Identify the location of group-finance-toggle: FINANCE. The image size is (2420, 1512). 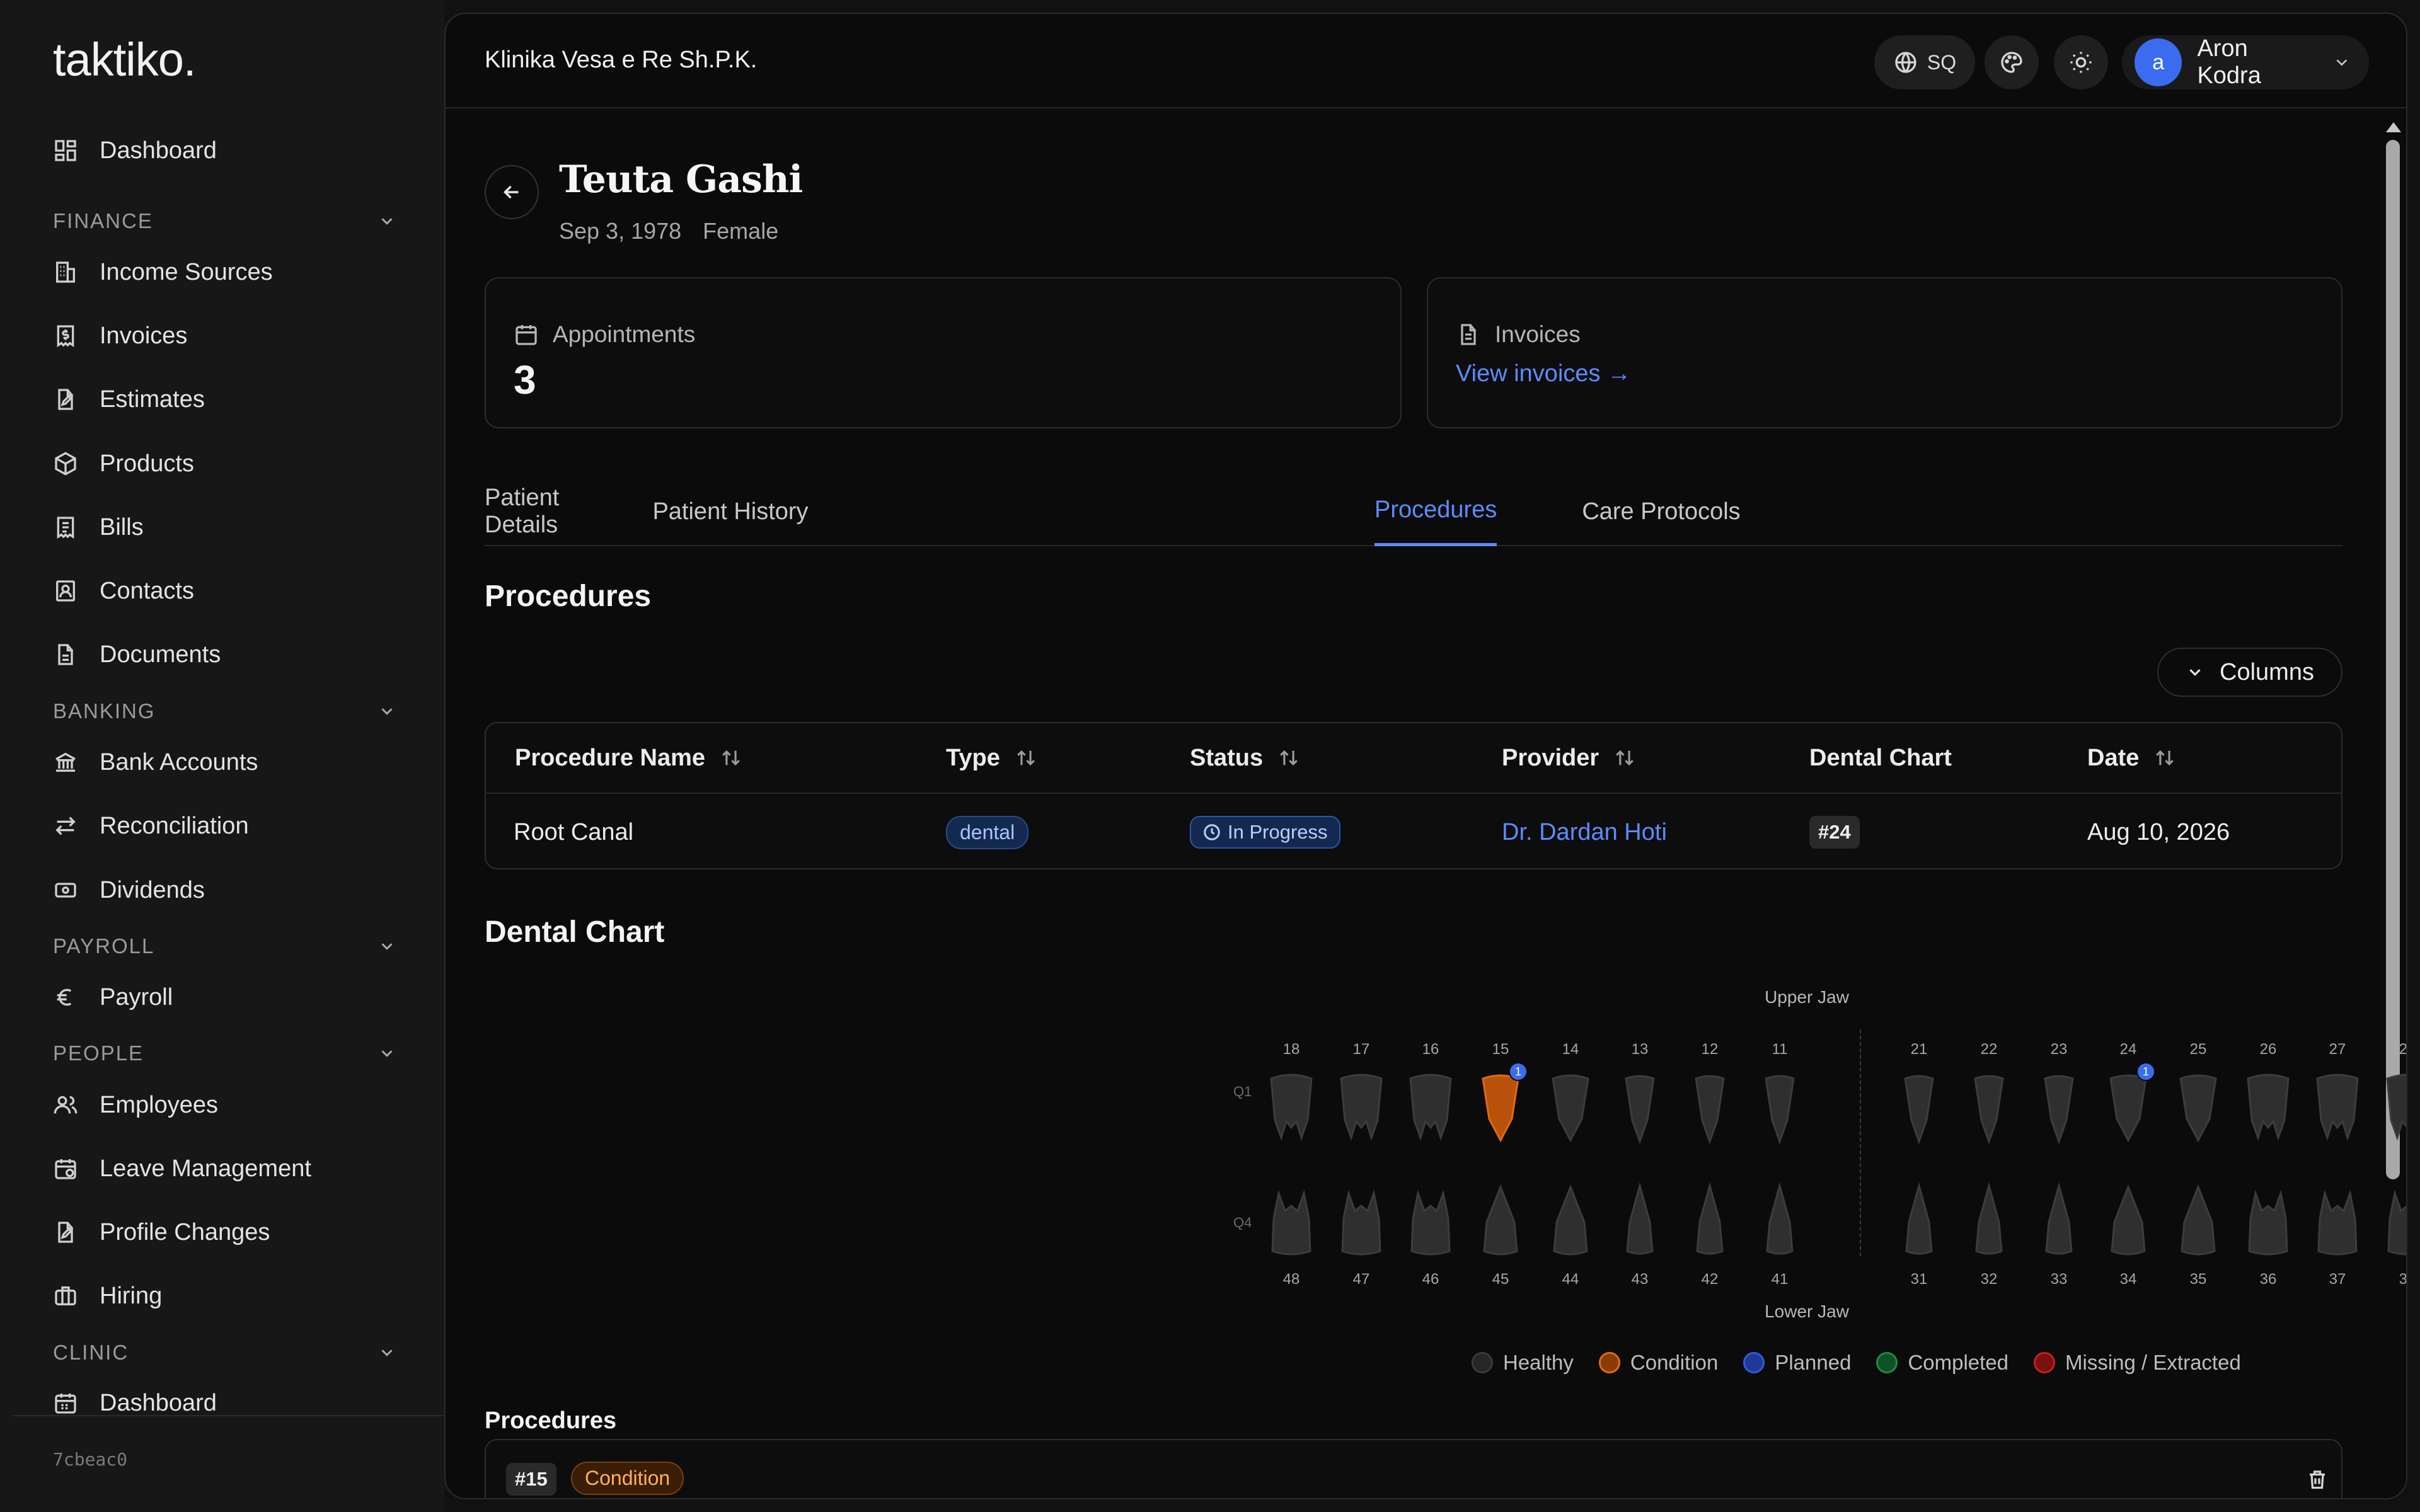
(224, 221).